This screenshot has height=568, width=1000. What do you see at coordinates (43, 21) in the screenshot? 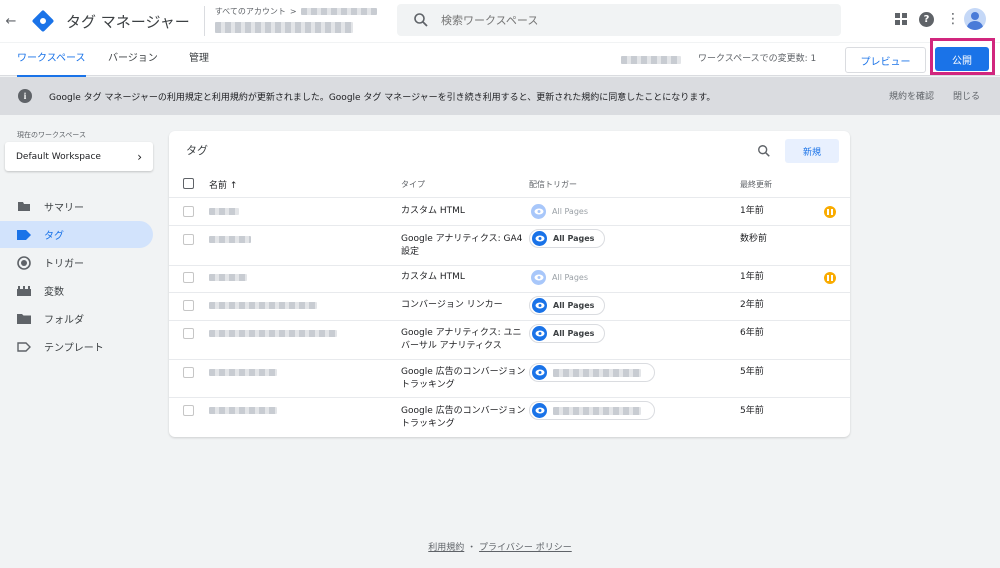
I see `tag-manager-logo` at bounding box center [43, 21].